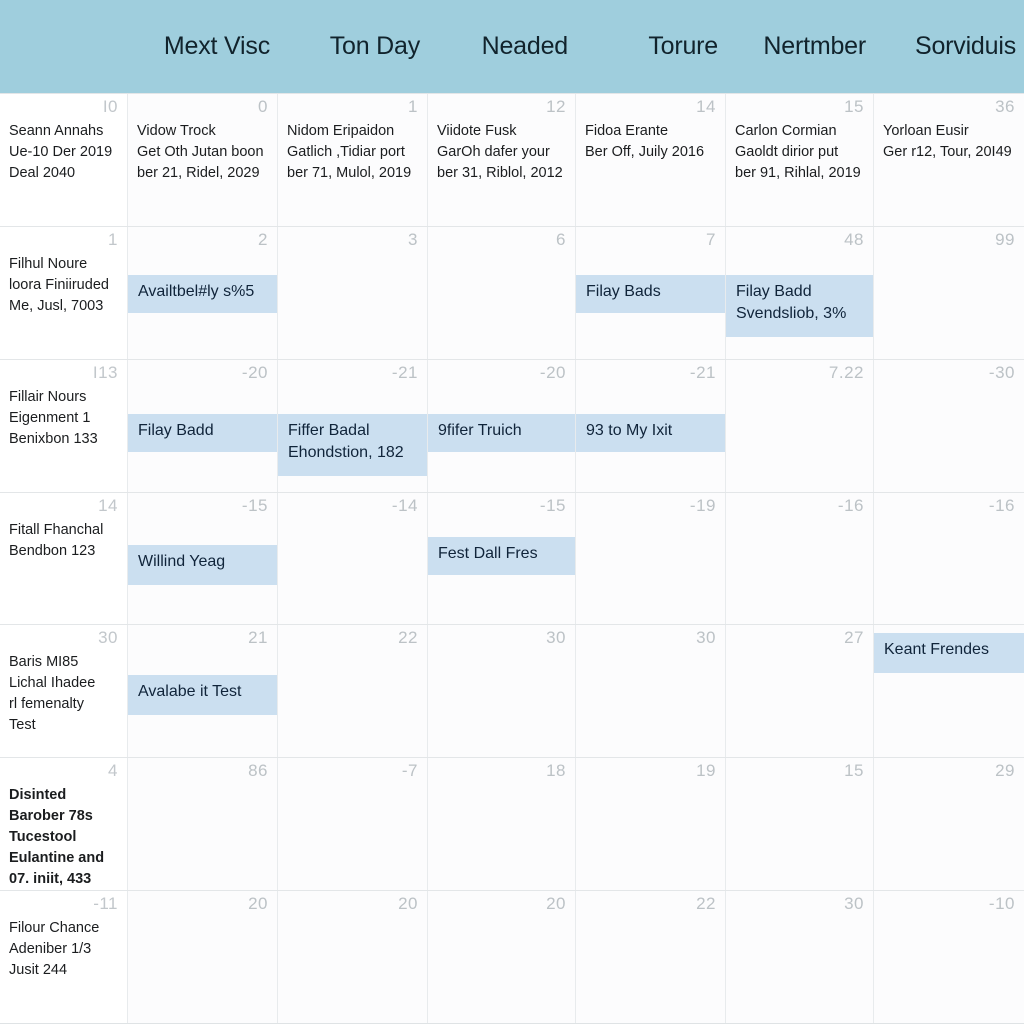 The width and height of the screenshot is (1024, 1024). What do you see at coordinates (949, 691) in the screenshot?
I see `calendar-day-cell: Keant Frendes` at bounding box center [949, 691].